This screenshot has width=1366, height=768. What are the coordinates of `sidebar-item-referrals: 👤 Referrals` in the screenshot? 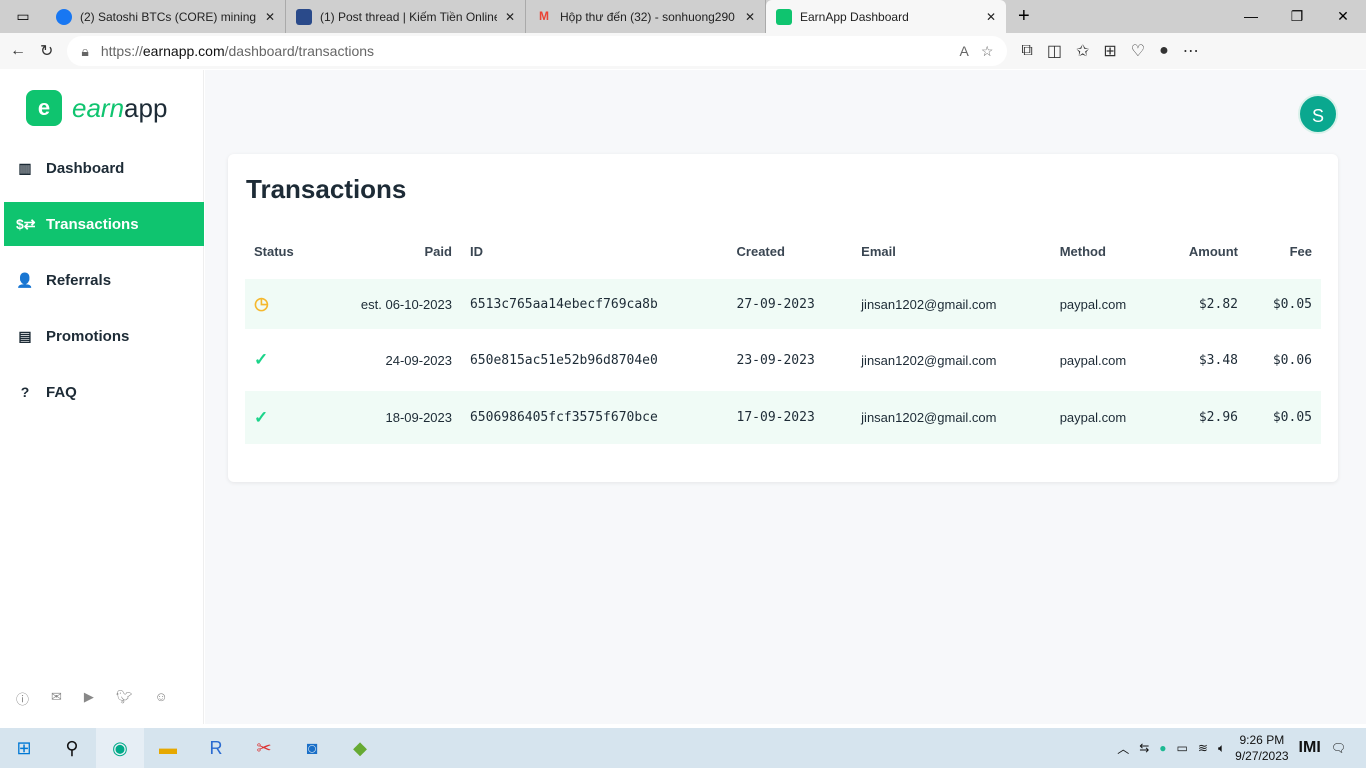 It's located at (104, 280).